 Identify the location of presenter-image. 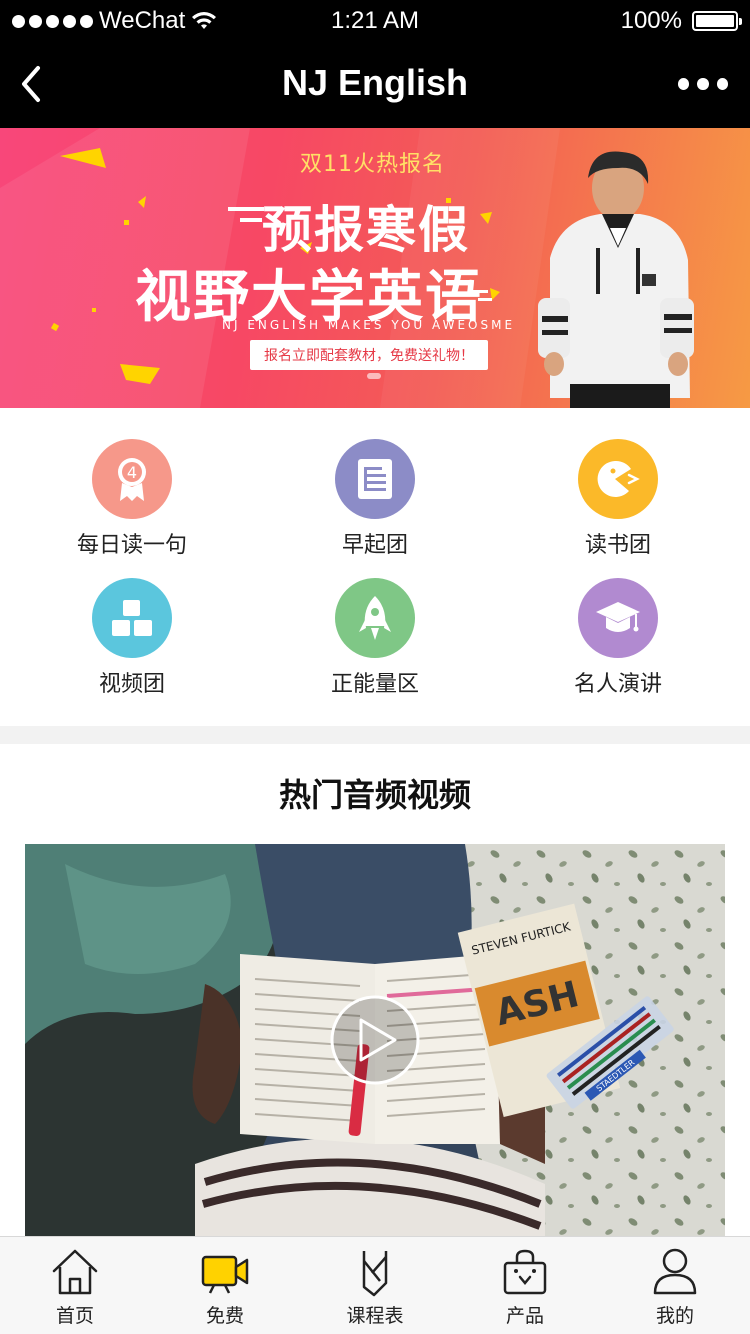
(616, 279).